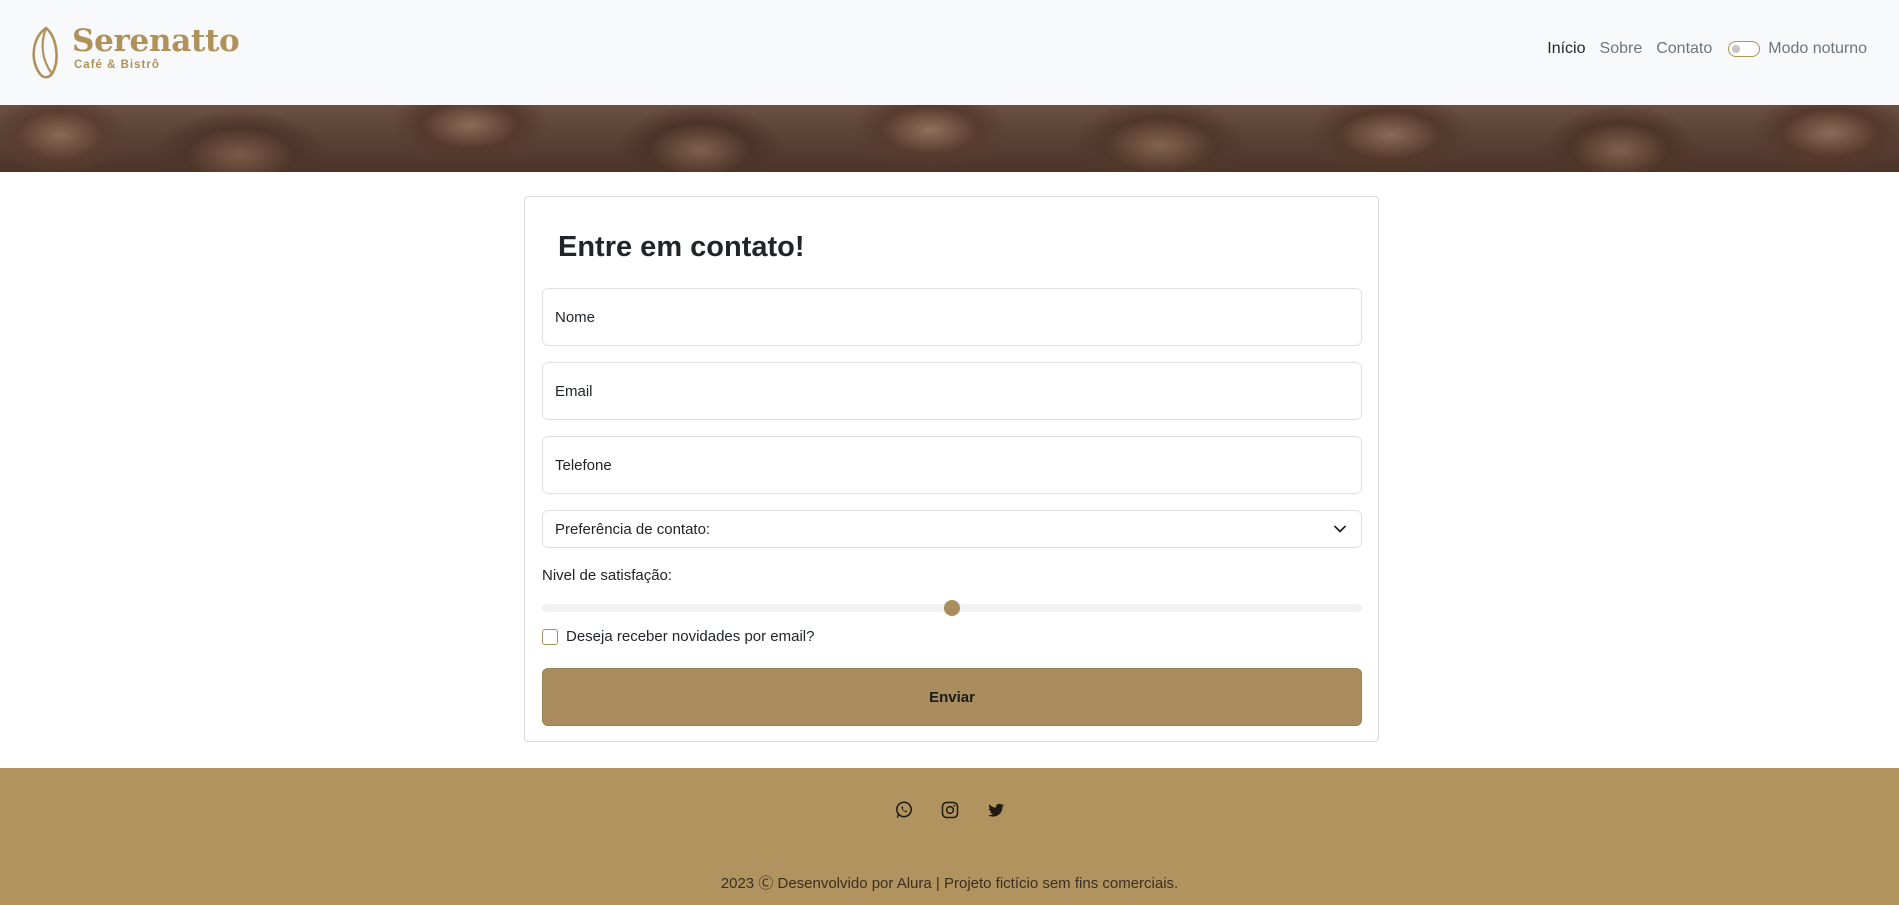  Describe the element at coordinates (952, 465) in the screenshot. I see `phone-field: Telefone` at that location.